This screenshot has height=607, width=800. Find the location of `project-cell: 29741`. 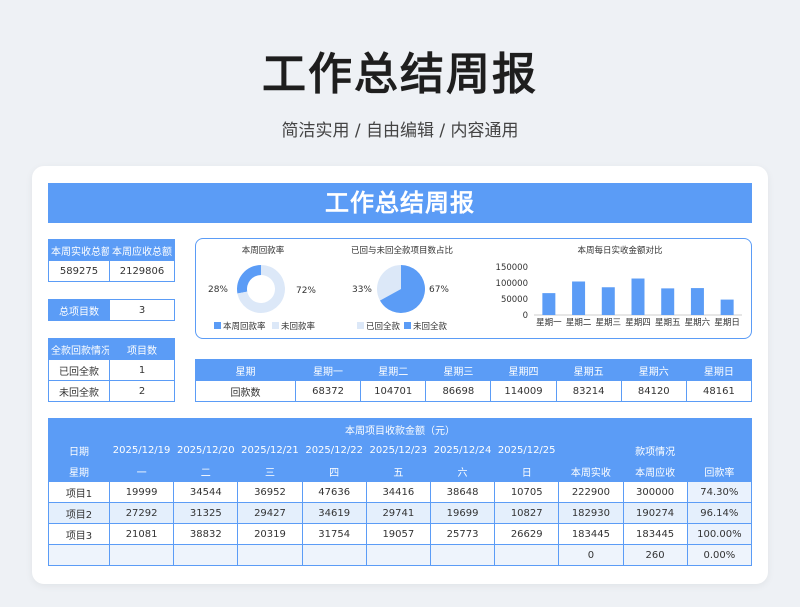

project-cell: 29741 is located at coordinates (398, 513).